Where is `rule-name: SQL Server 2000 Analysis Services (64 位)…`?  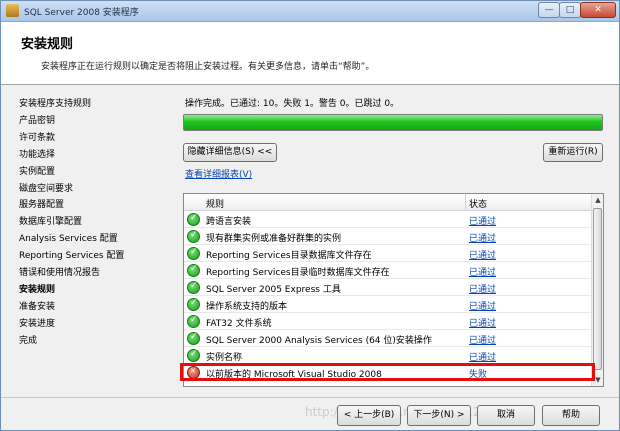 rule-name: SQL Server 2000 Analysis Services (64 位)… is located at coordinates (319, 341).